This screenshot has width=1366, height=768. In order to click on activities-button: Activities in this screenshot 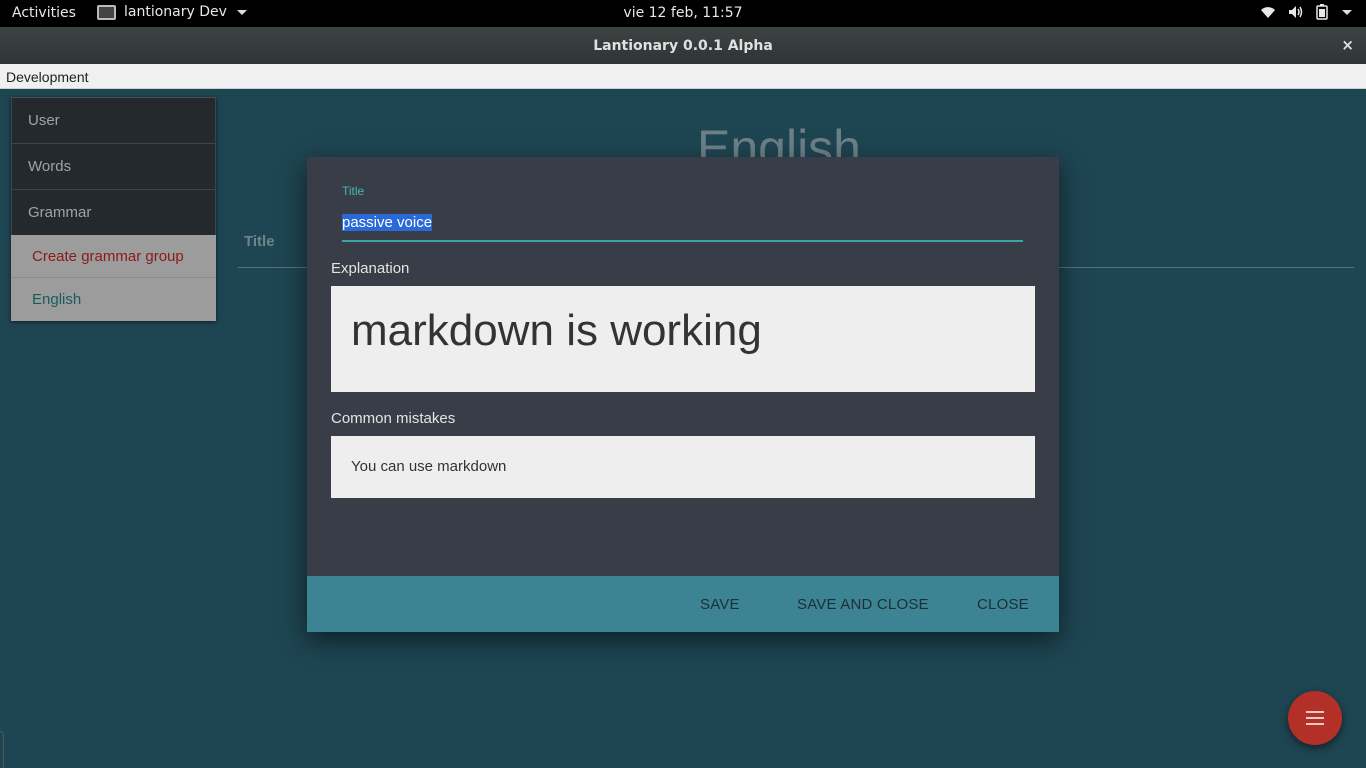, I will do `click(44, 13)`.